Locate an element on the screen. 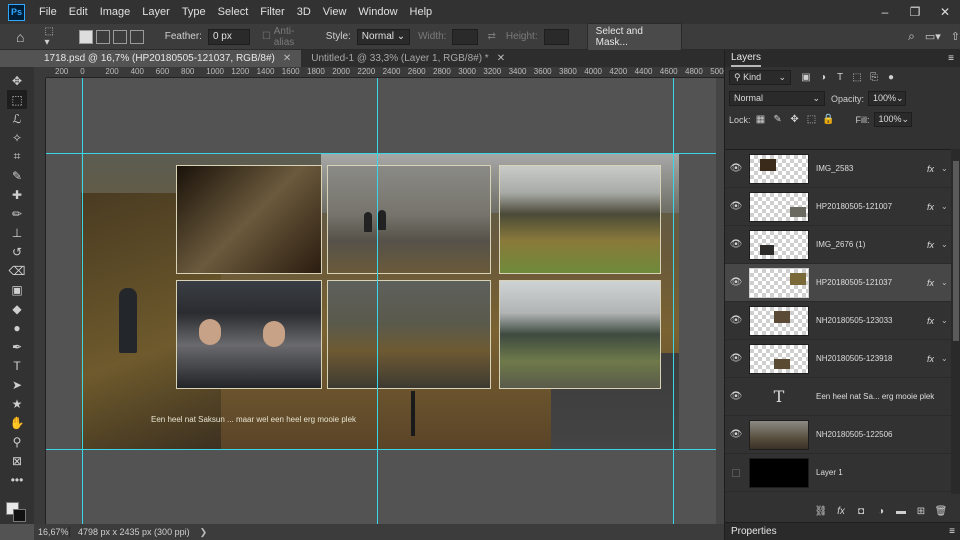 The width and height of the screenshot is (960, 540). opacity-input: 100% ⌄ is located at coordinates (887, 98).